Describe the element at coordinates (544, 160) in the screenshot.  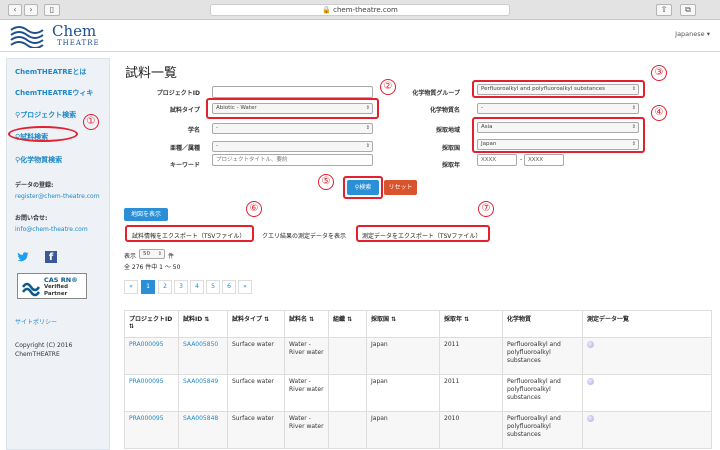
I see `year-to-input: XXXX` at that location.